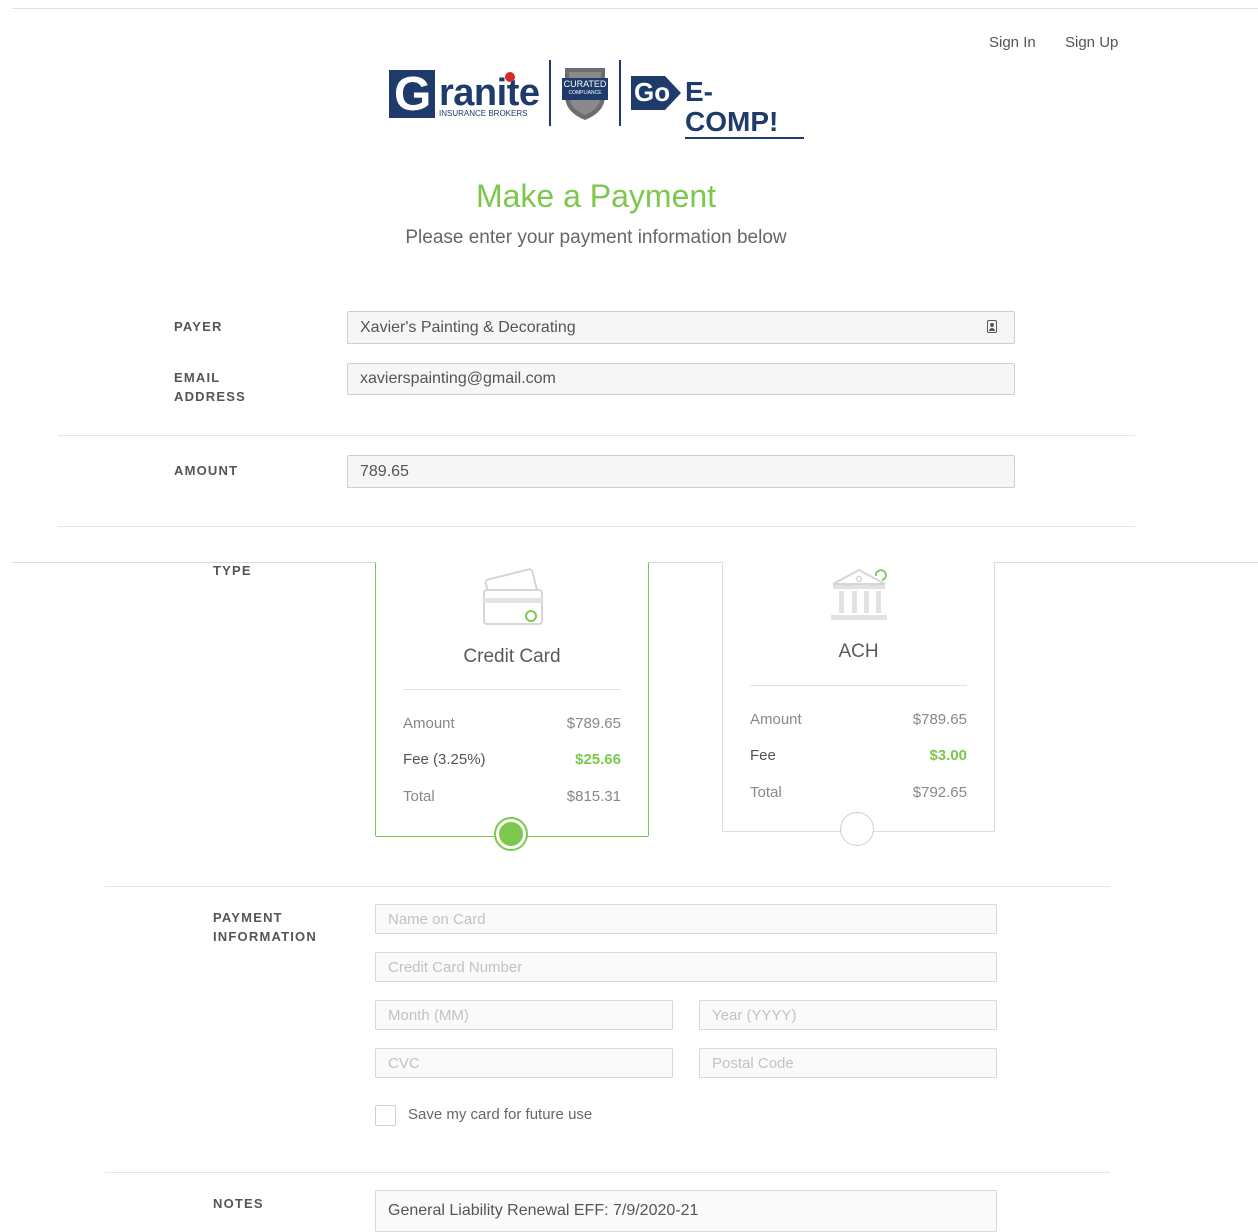 Image resolution: width=1258 pixels, height=1232 pixels. What do you see at coordinates (593, 796) in the screenshot?
I see `cc-total-value: $815.31` at bounding box center [593, 796].